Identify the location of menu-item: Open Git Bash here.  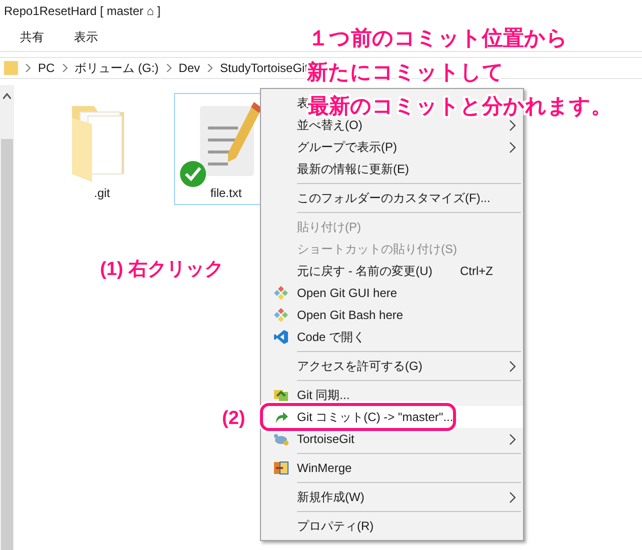
(392, 315).